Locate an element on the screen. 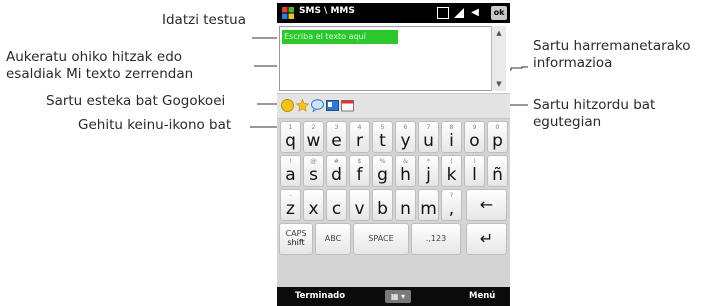 This screenshot has width=713, height=306. enter-icon: ↵ is located at coordinates (486, 238).